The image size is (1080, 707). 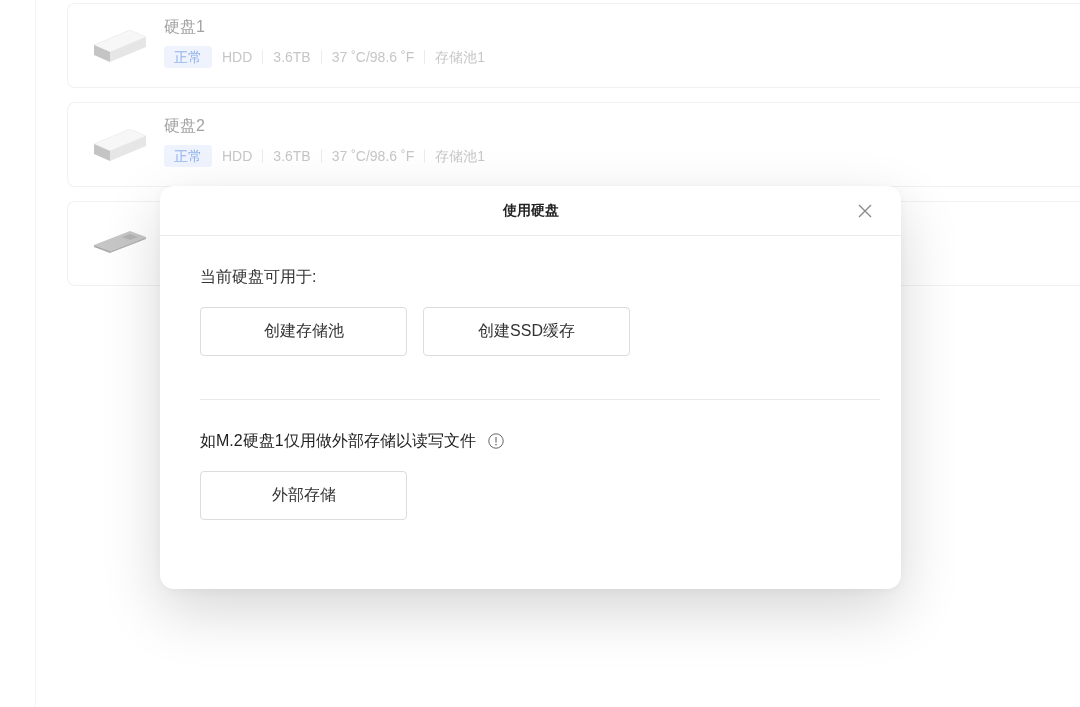 I want to click on close-button, so click(x=865, y=211).